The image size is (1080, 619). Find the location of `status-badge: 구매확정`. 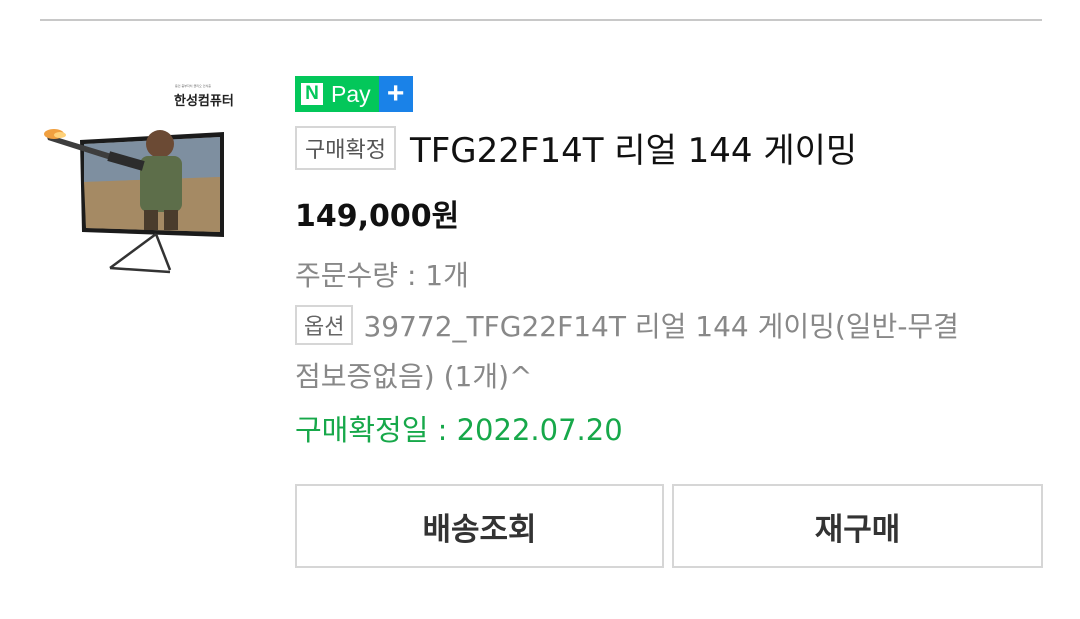

status-badge: 구매확정 is located at coordinates (345, 147).